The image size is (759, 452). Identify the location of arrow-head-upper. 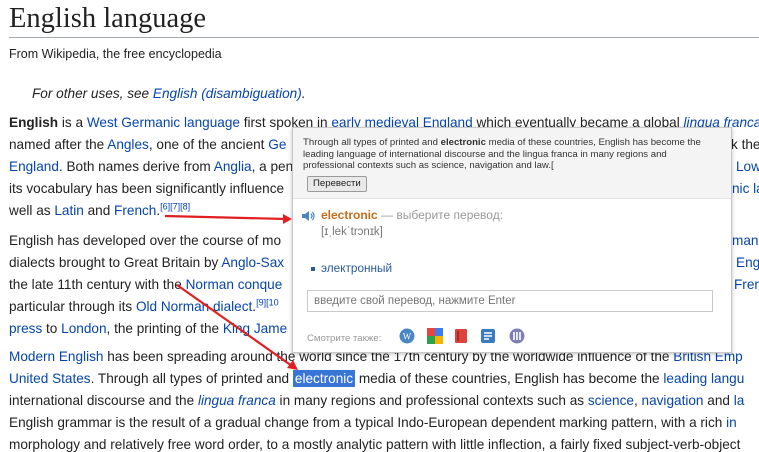
(287, 219).